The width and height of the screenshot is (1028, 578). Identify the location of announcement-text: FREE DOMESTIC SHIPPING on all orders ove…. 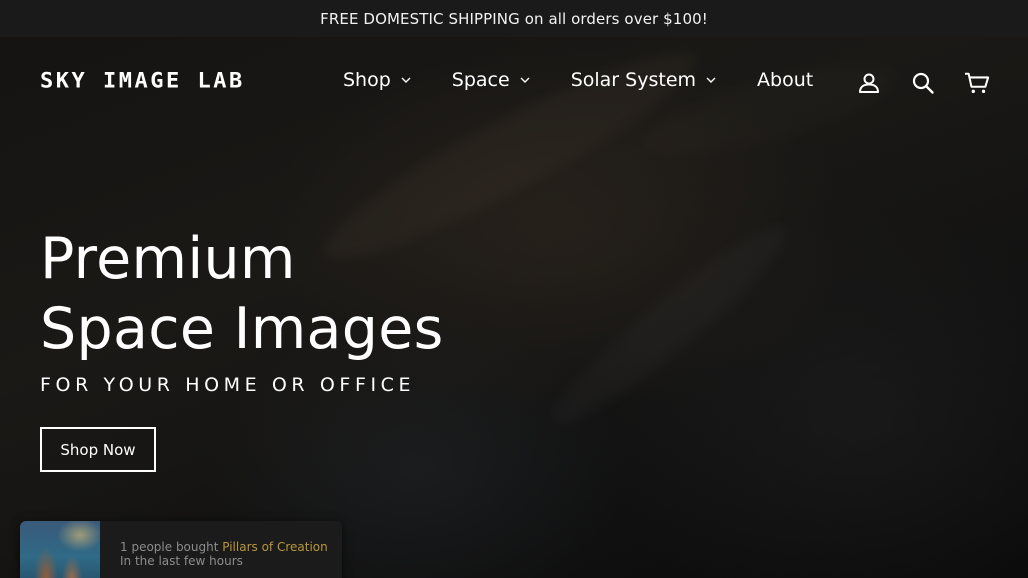
(514, 18).